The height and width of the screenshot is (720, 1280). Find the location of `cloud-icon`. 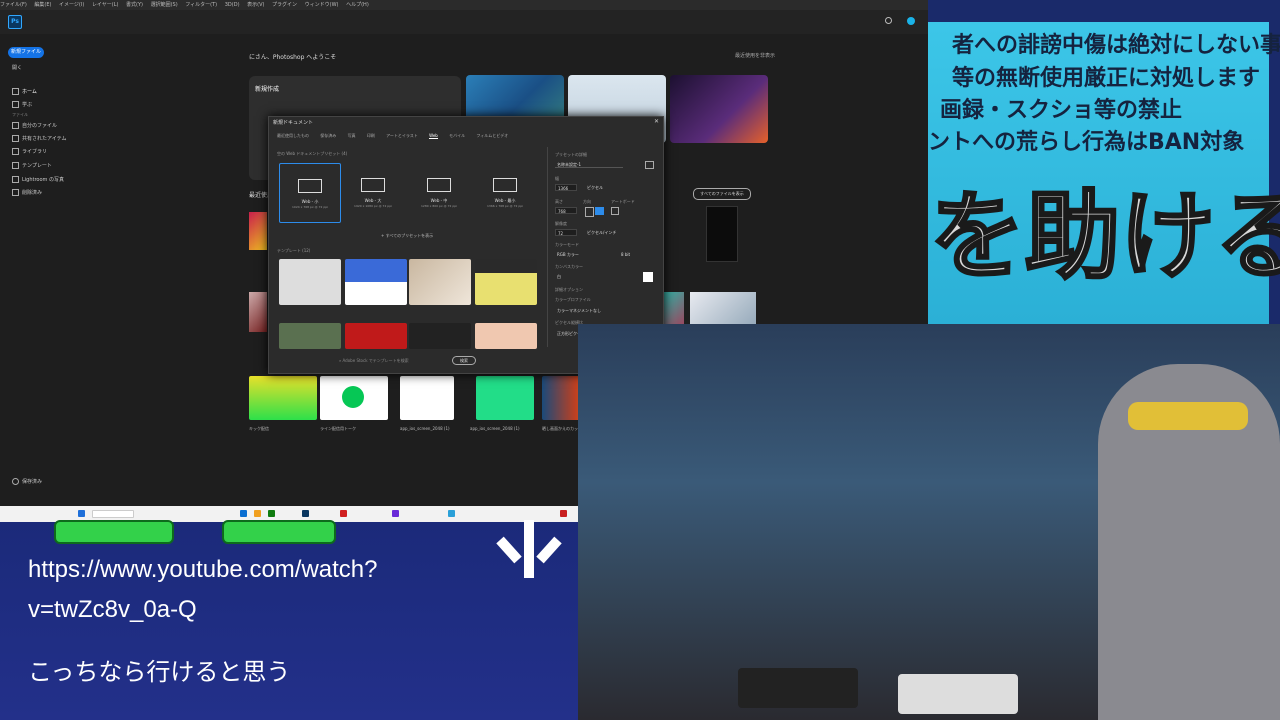

cloud-icon is located at coordinates (911, 21).